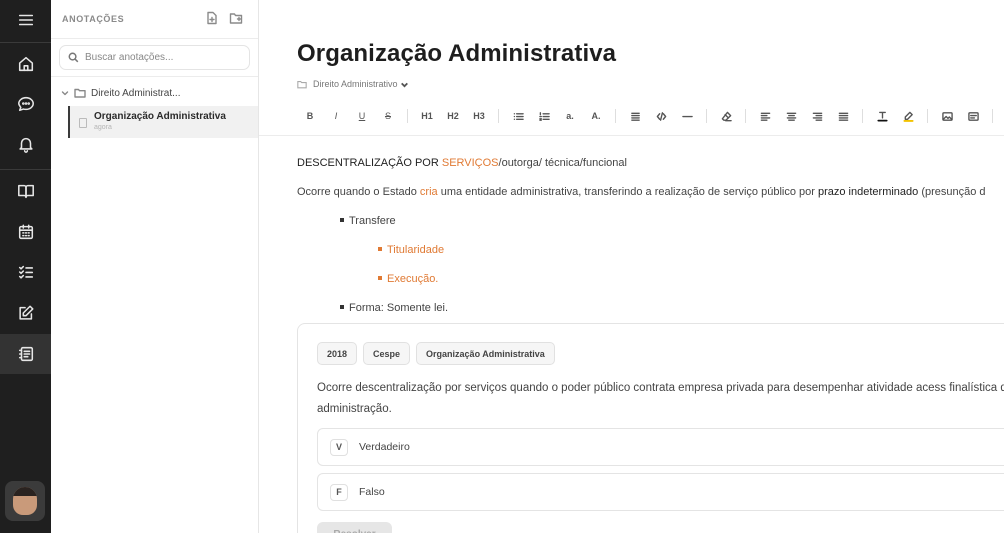 This screenshot has height=533, width=1004. I want to click on option-label: Falso, so click(372, 492).